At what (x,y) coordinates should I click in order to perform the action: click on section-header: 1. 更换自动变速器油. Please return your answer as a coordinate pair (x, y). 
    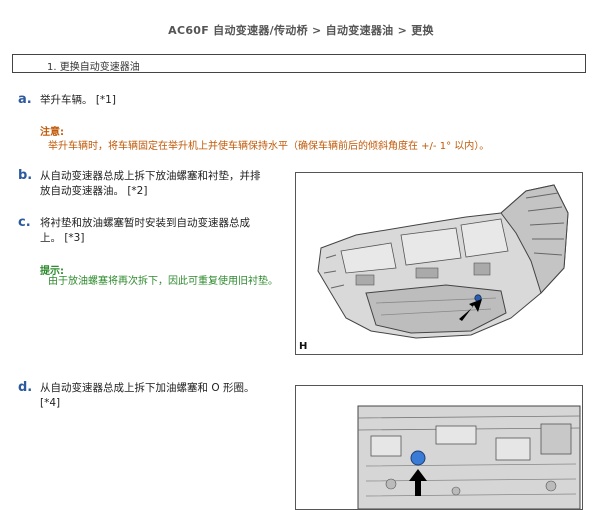
    Looking at the image, I should click on (299, 63).